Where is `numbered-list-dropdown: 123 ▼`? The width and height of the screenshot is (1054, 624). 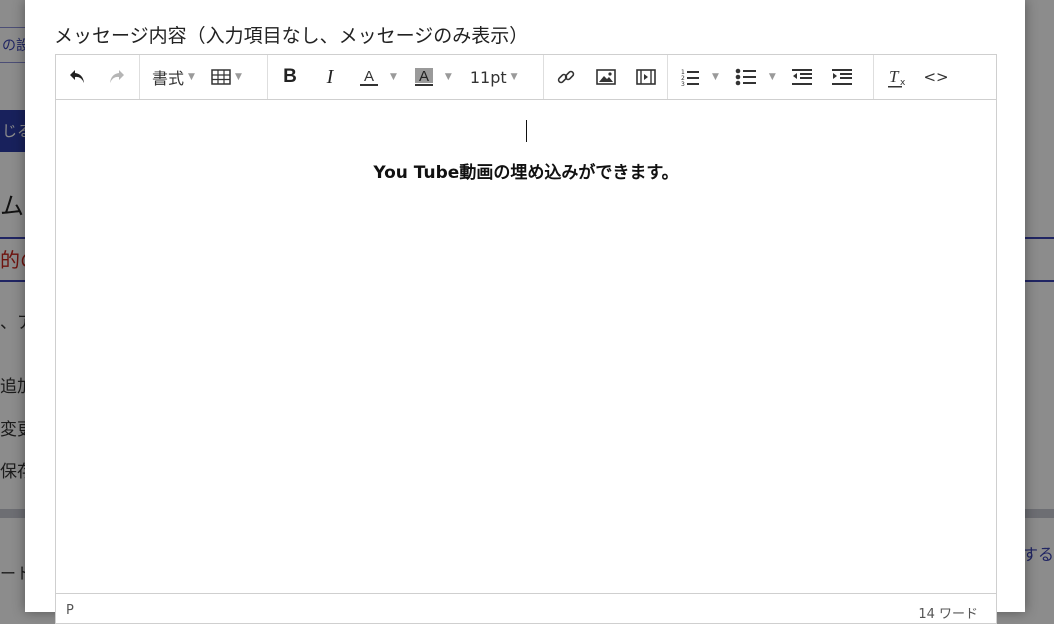 numbered-list-dropdown: 123 ▼ is located at coordinates (699, 77).